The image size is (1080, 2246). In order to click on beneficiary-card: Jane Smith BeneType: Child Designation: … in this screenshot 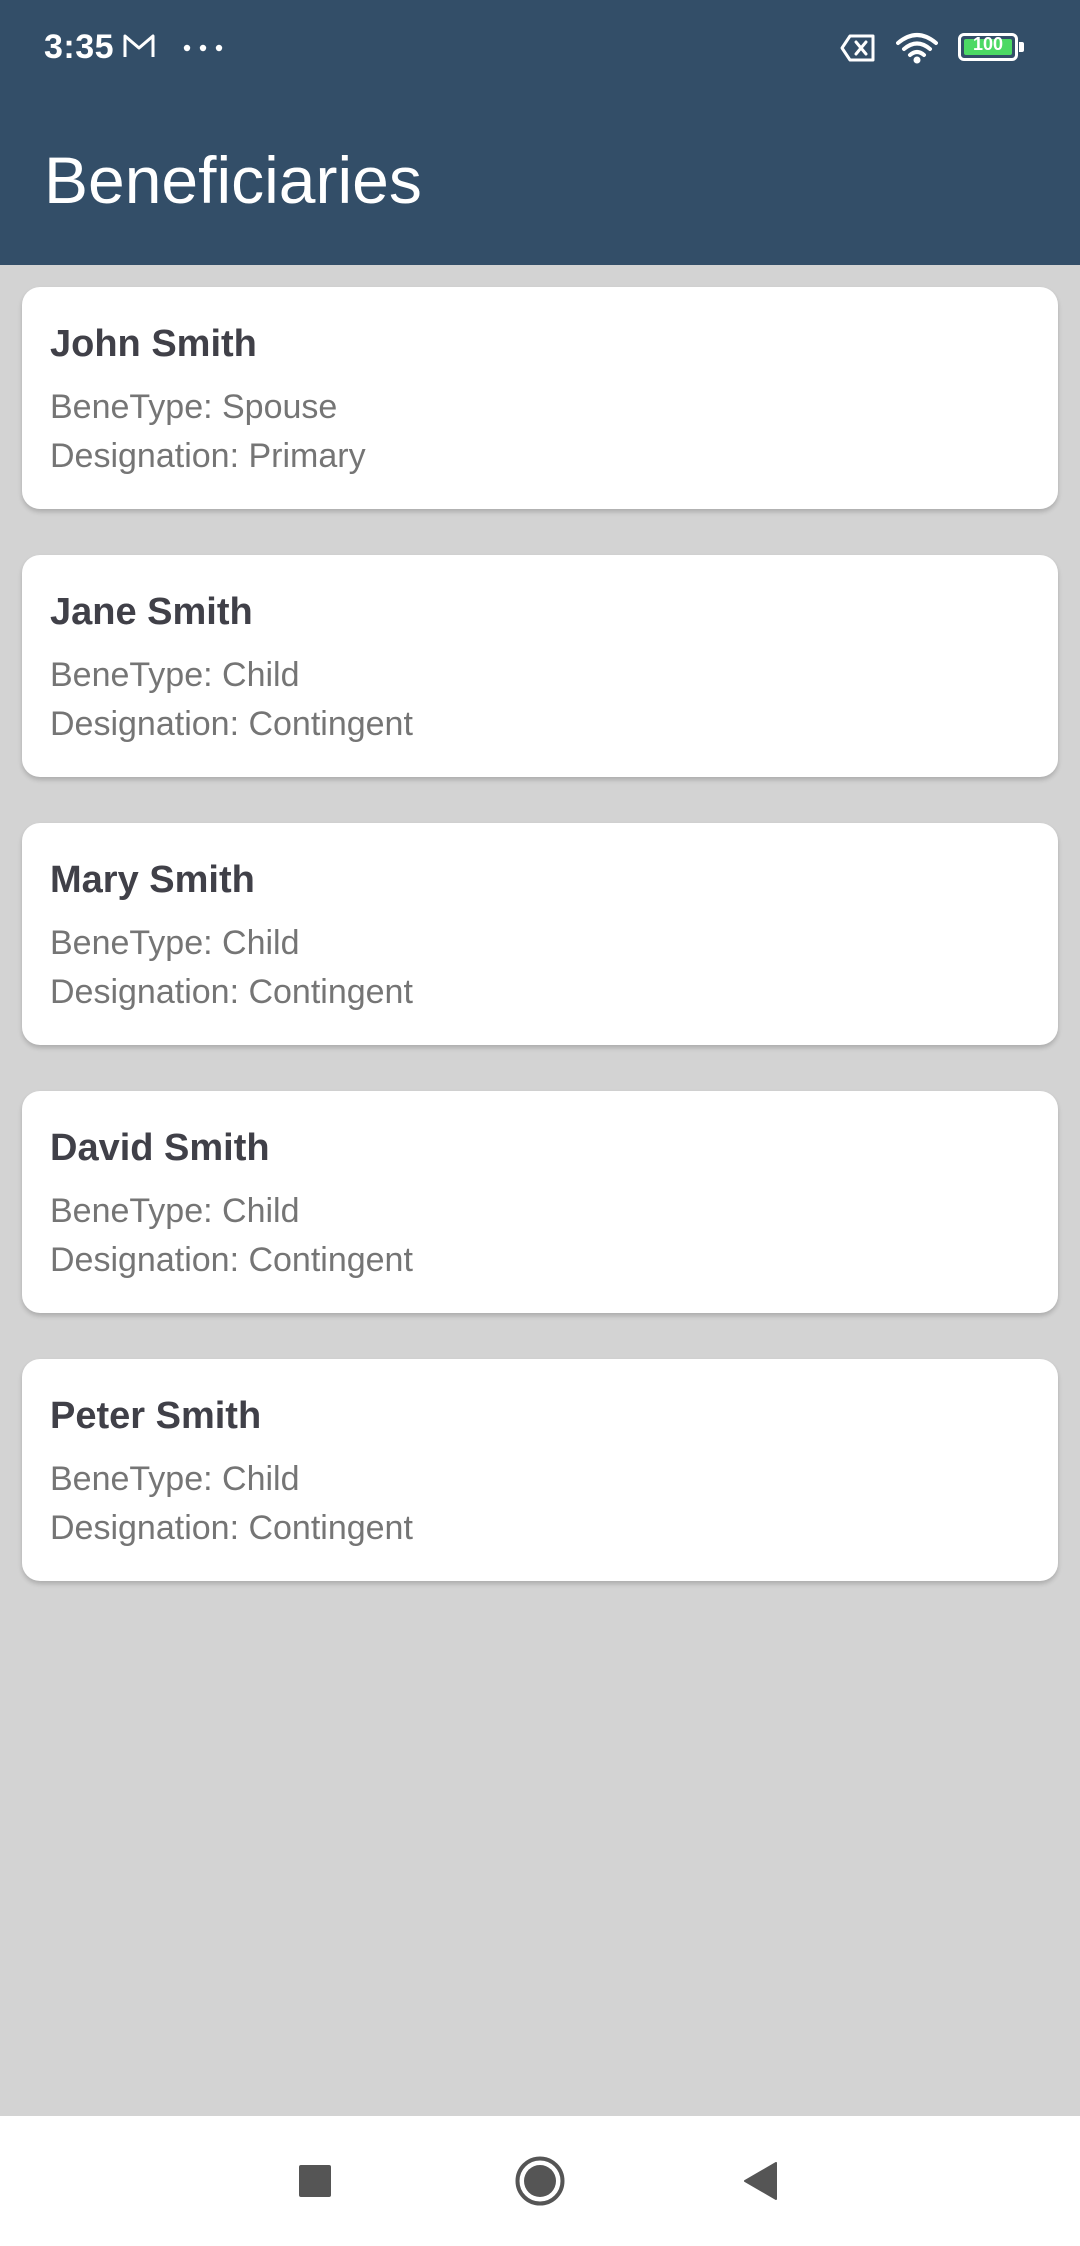, I will do `click(540, 666)`.